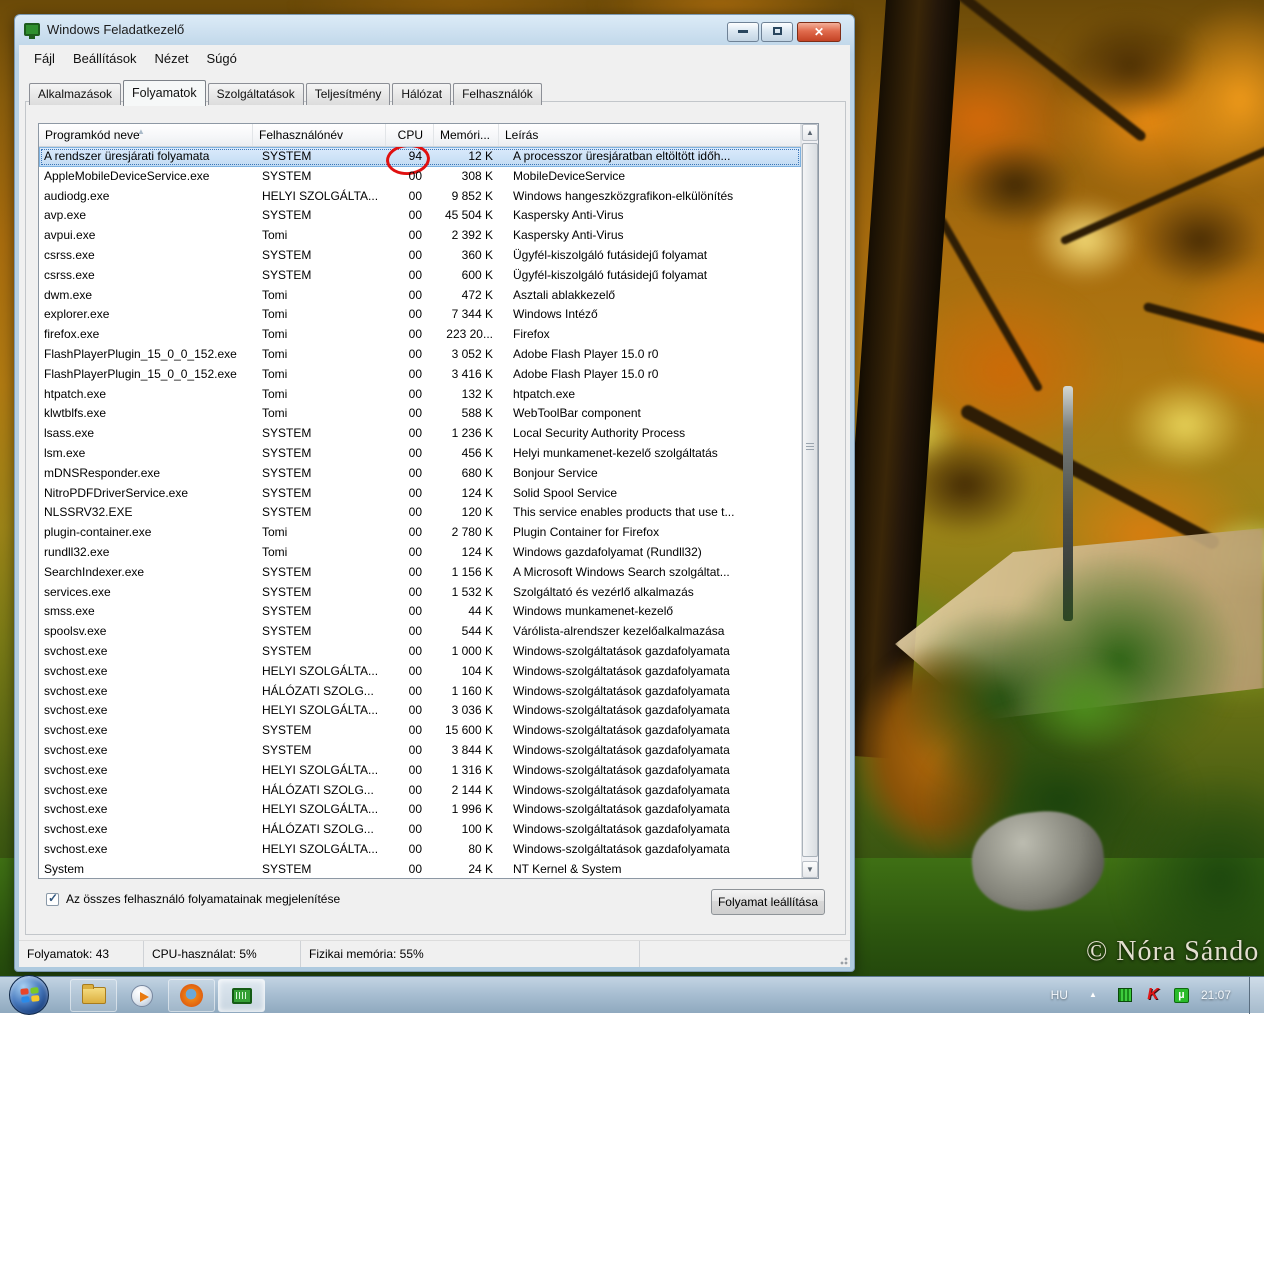 This screenshot has width=1264, height=1280. What do you see at coordinates (1059, 995) in the screenshot?
I see `language-indicator: HU` at bounding box center [1059, 995].